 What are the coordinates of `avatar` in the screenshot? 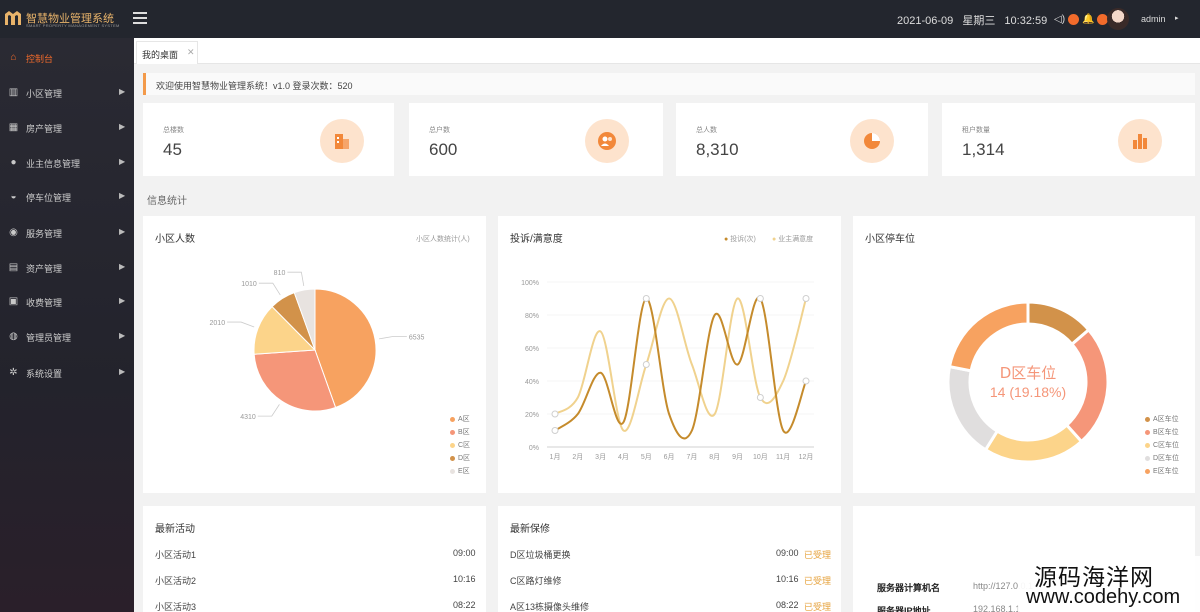 It's located at (1118, 19).